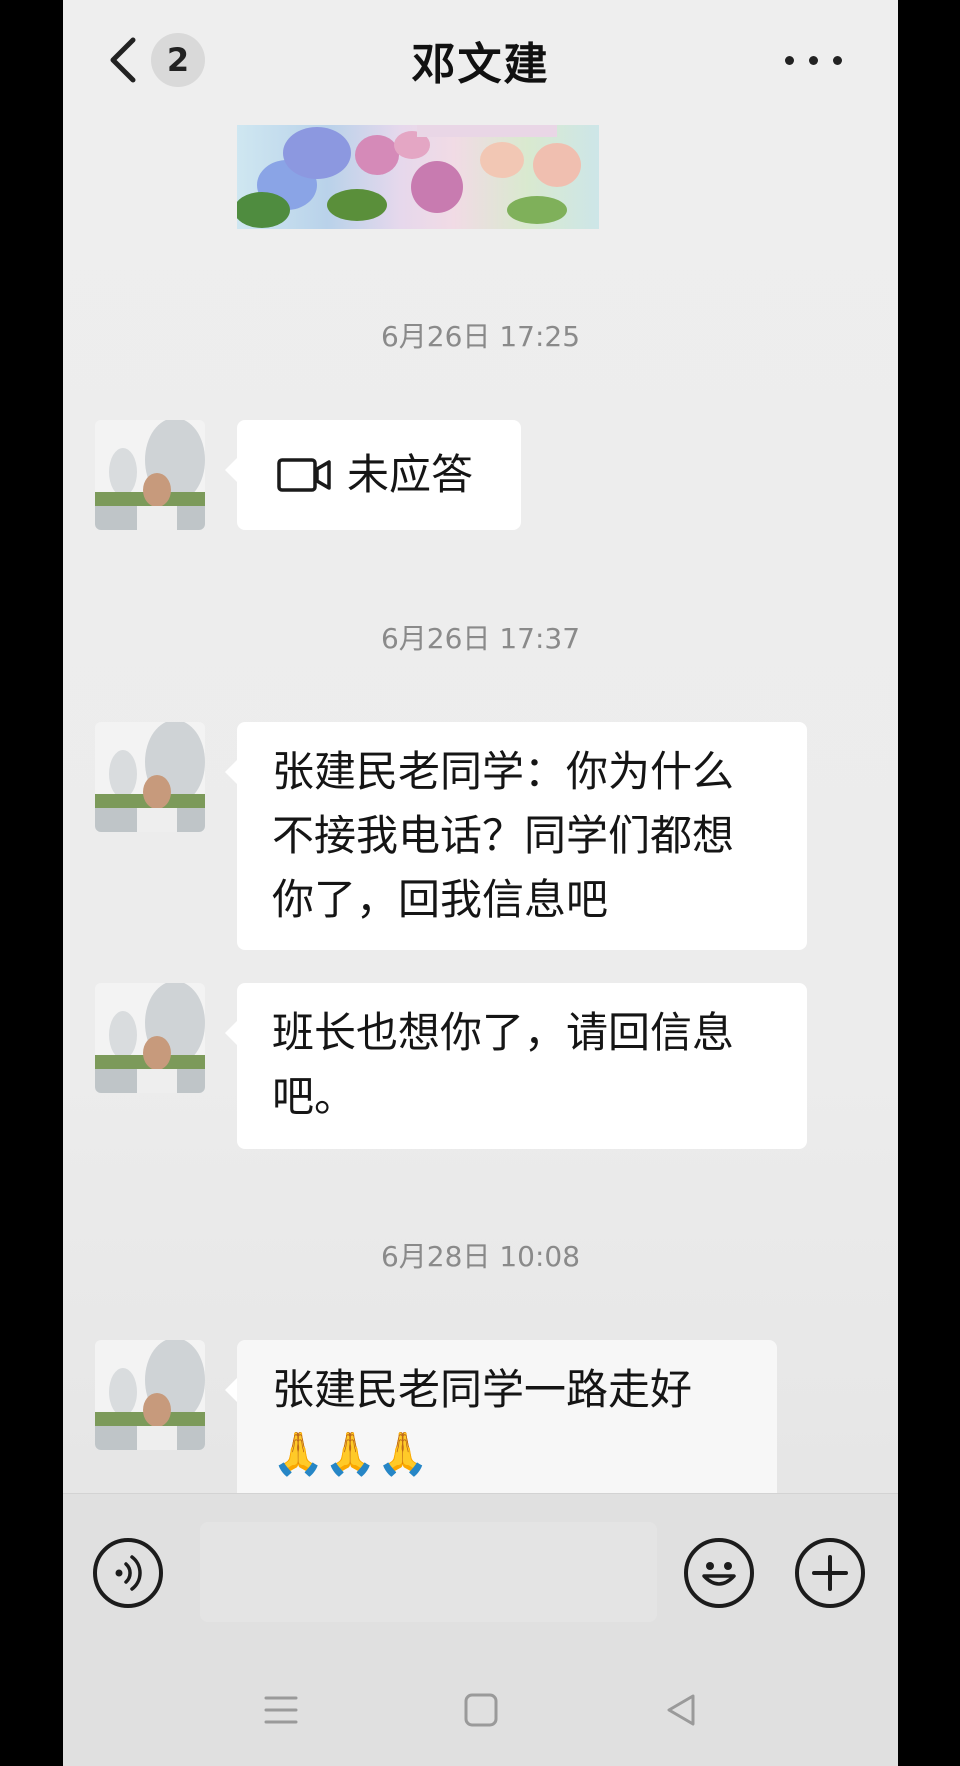 Image resolution: width=960 pixels, height=1766 pixels. Describe the element at coordinates (281, 1710) in the screenshot. I see `menu-icon` at that location.